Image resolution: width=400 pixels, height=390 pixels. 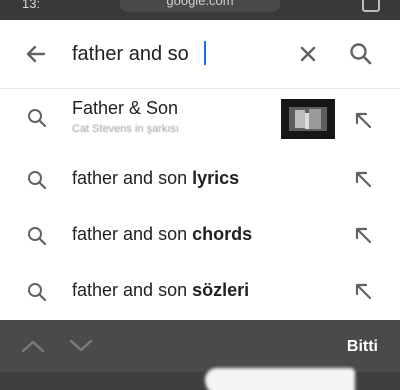 I want to click on clear-icon, so click(x=308, y=54).